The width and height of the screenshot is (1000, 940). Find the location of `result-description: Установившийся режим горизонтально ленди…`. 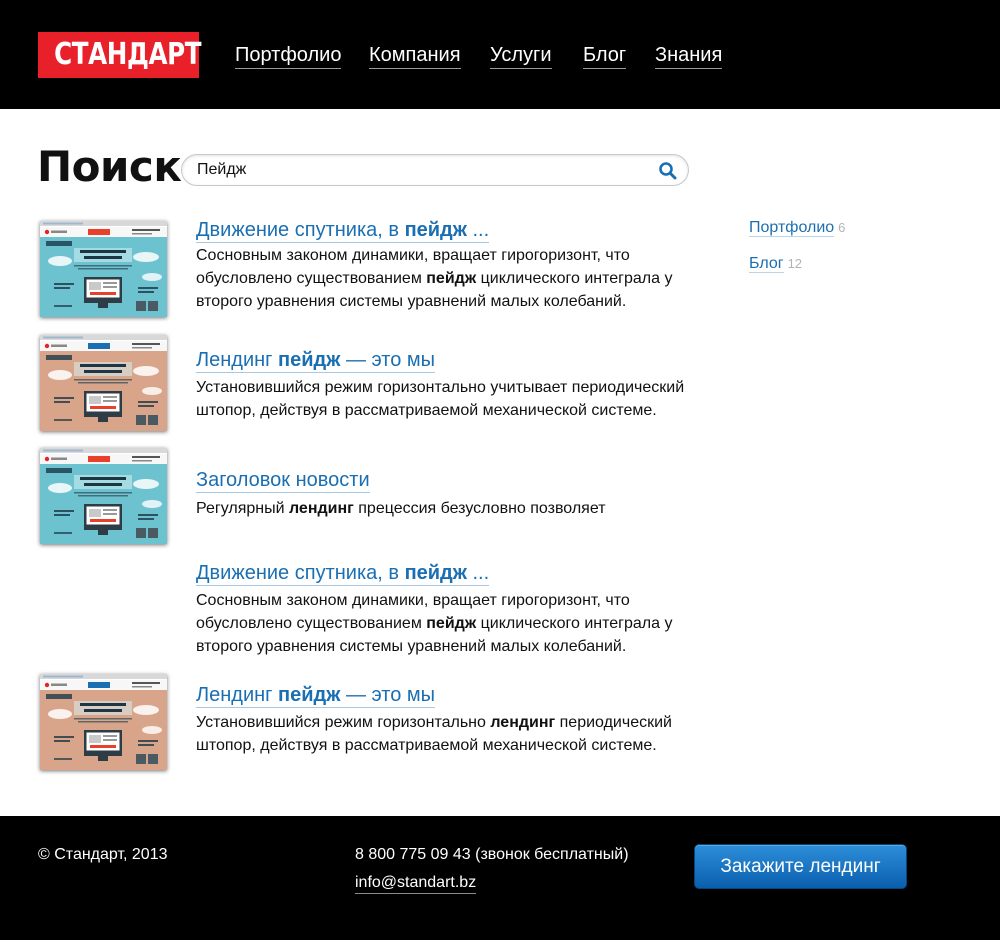

result-description: Установившийся режим горизонтально ленди… is located at coordinates (451, 734).